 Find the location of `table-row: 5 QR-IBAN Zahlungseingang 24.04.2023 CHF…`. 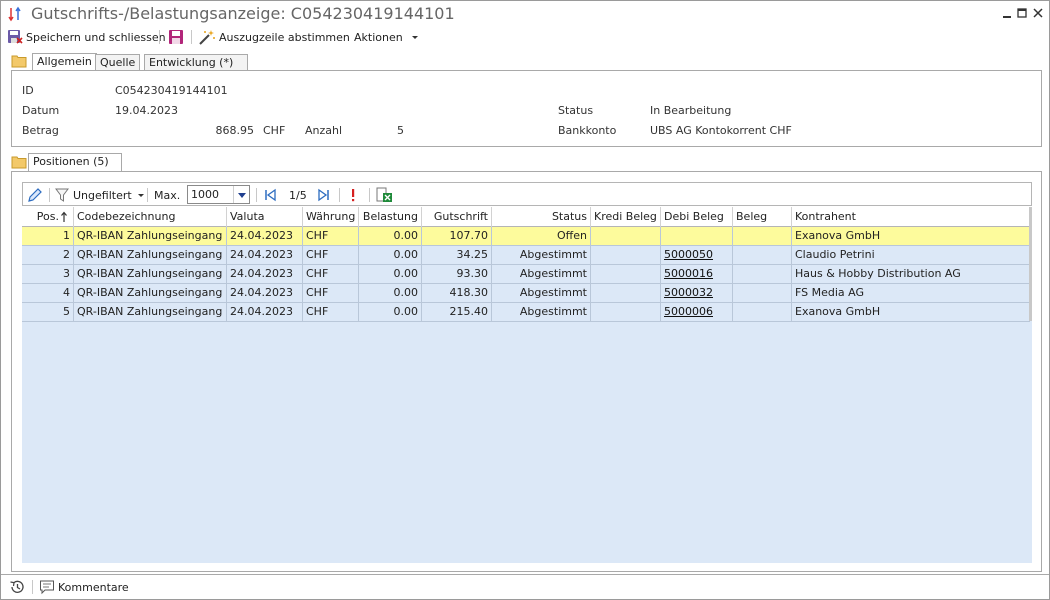

table-row: 5 QR-IBAN Zahlungseingang 24.04.2023 CHF… is located at coordinates (526, 312).